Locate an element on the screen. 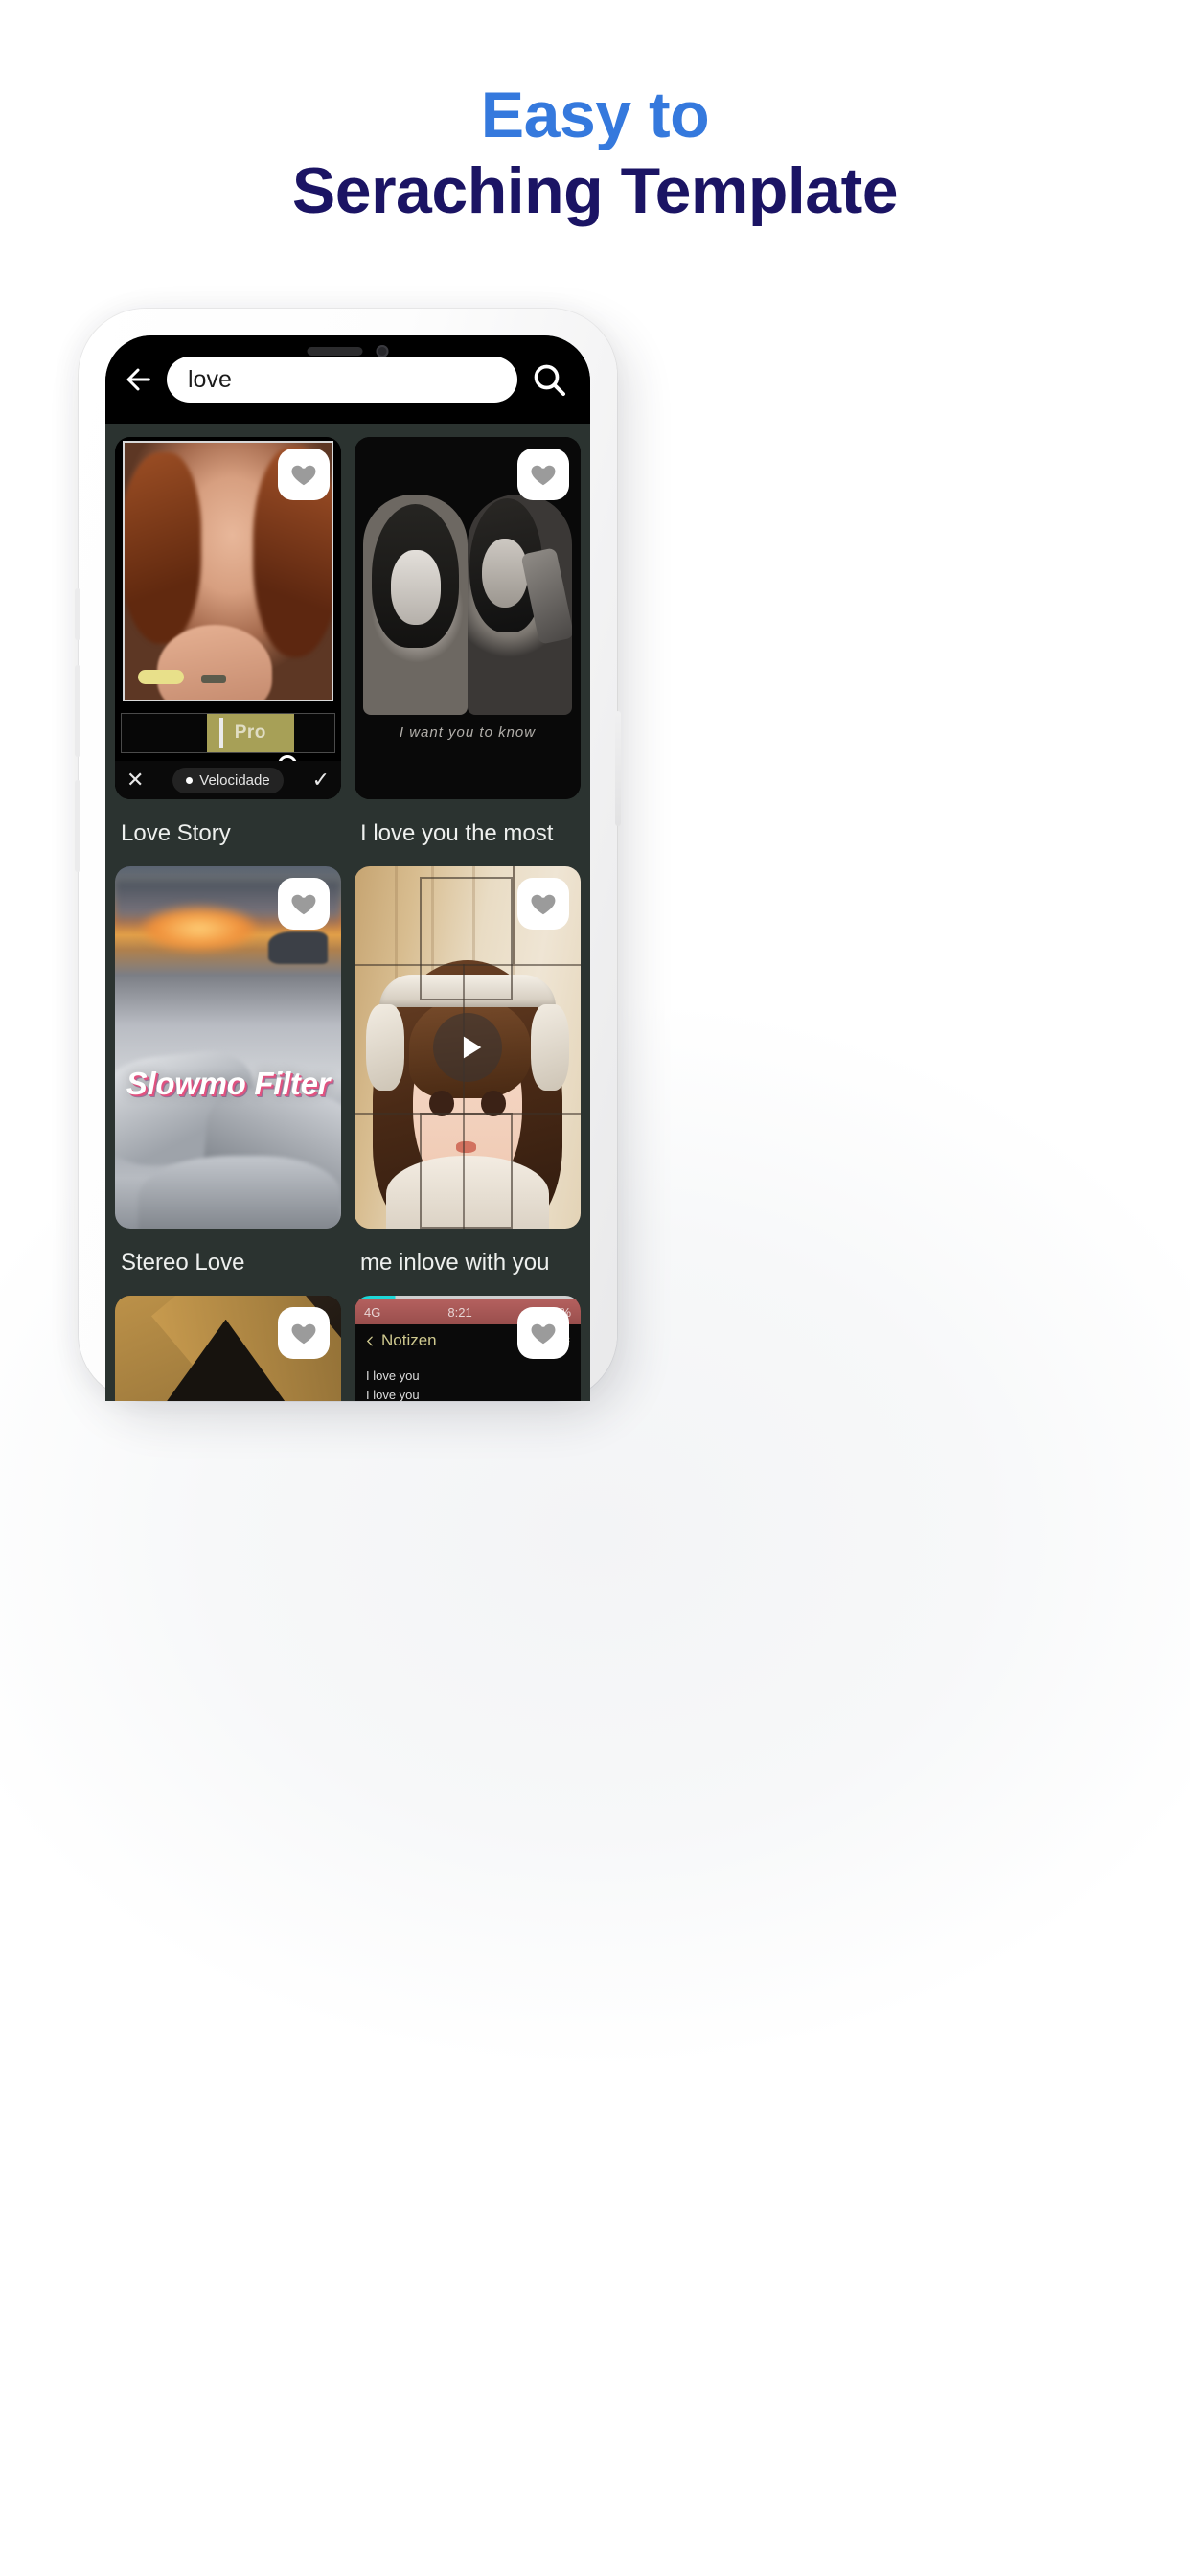 This screenshot has width=1190, height=2576. timeline-clip-label: Pro is located at coordinates (250, 733).